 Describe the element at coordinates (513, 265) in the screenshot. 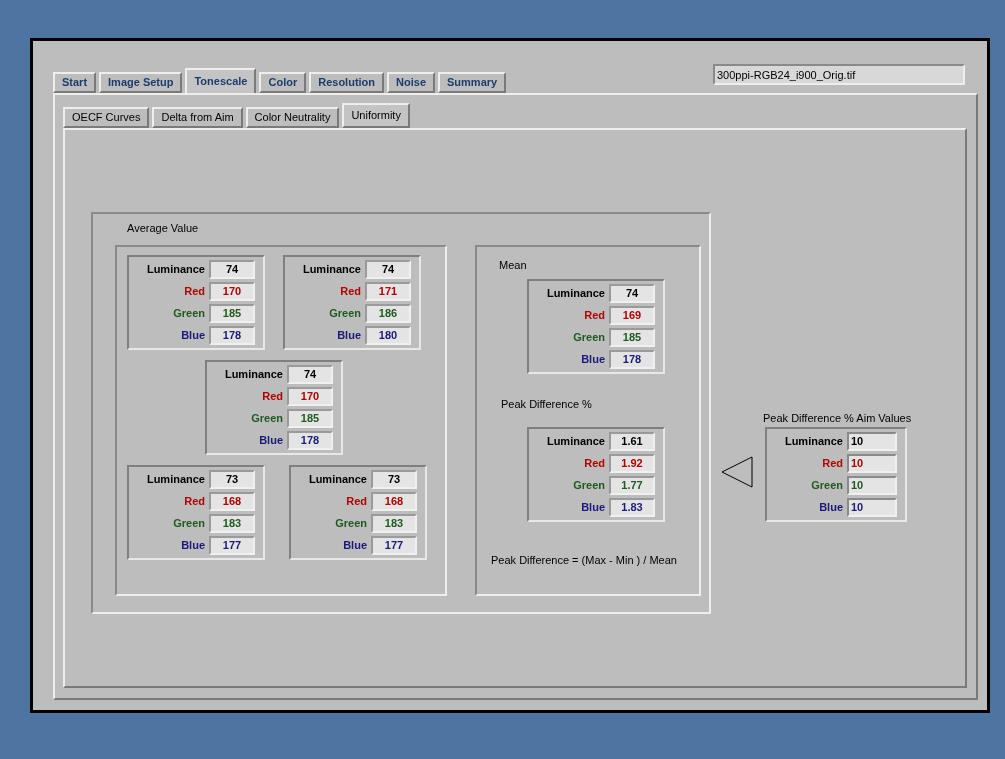

I see `mean-title: Mean` at that location.